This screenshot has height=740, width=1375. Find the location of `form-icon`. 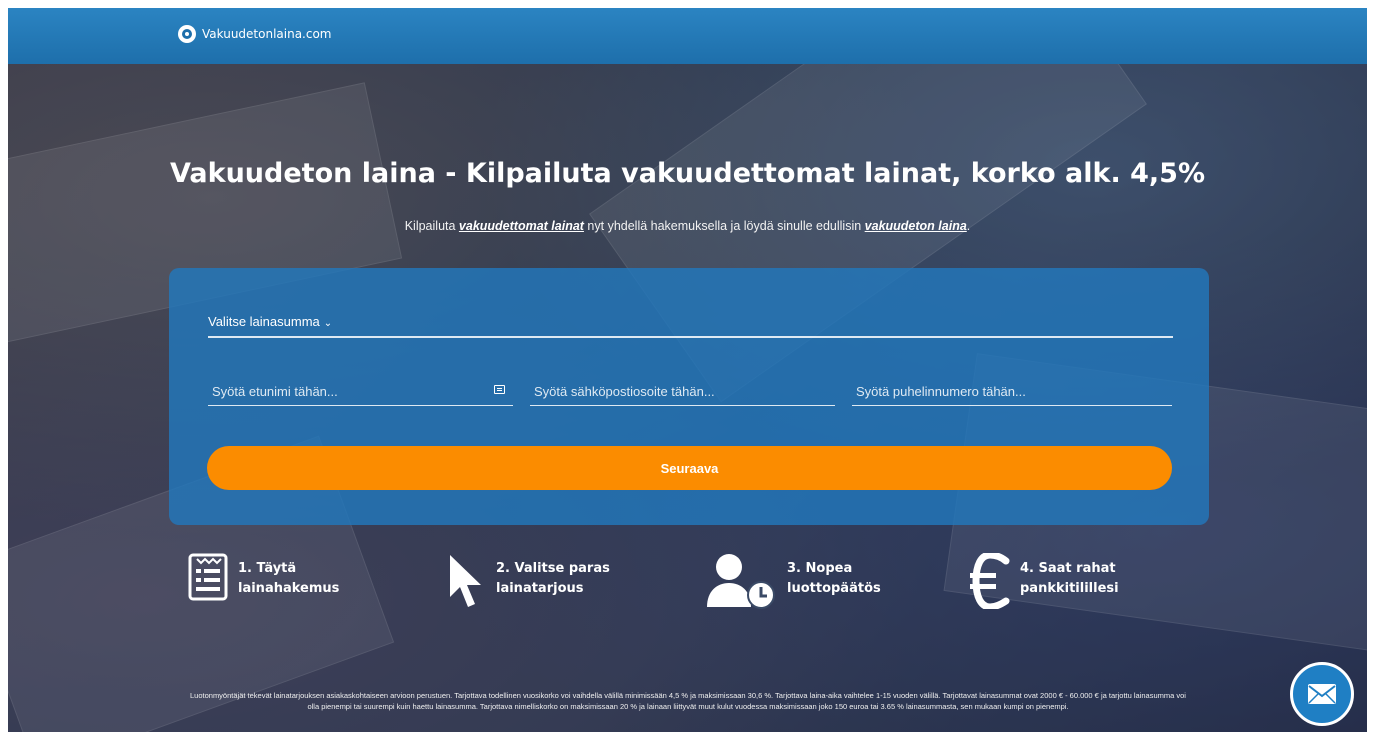

form-icon is located at coordinates (208, 577).